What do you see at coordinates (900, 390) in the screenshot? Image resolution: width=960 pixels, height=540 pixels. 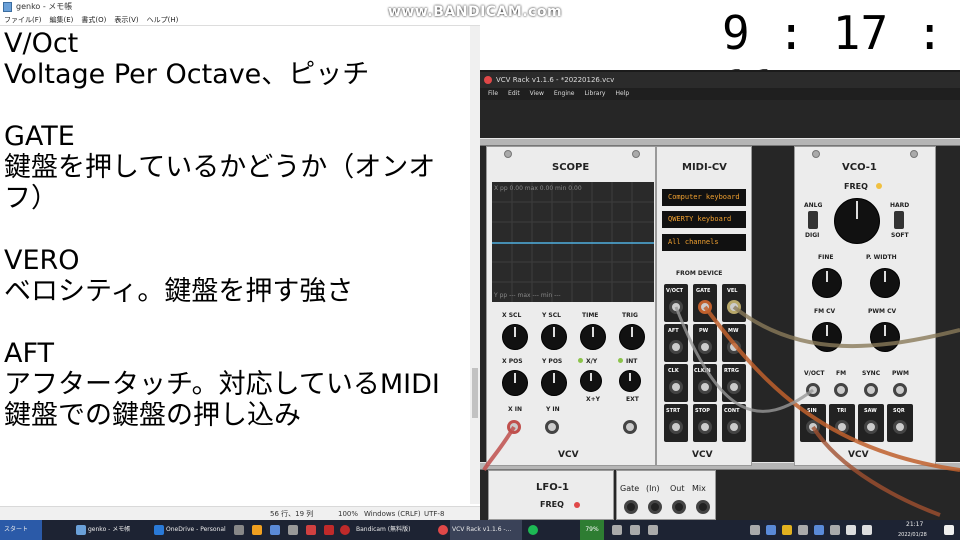 I see `pwm-in-jack` at bounding box center [900, 390].